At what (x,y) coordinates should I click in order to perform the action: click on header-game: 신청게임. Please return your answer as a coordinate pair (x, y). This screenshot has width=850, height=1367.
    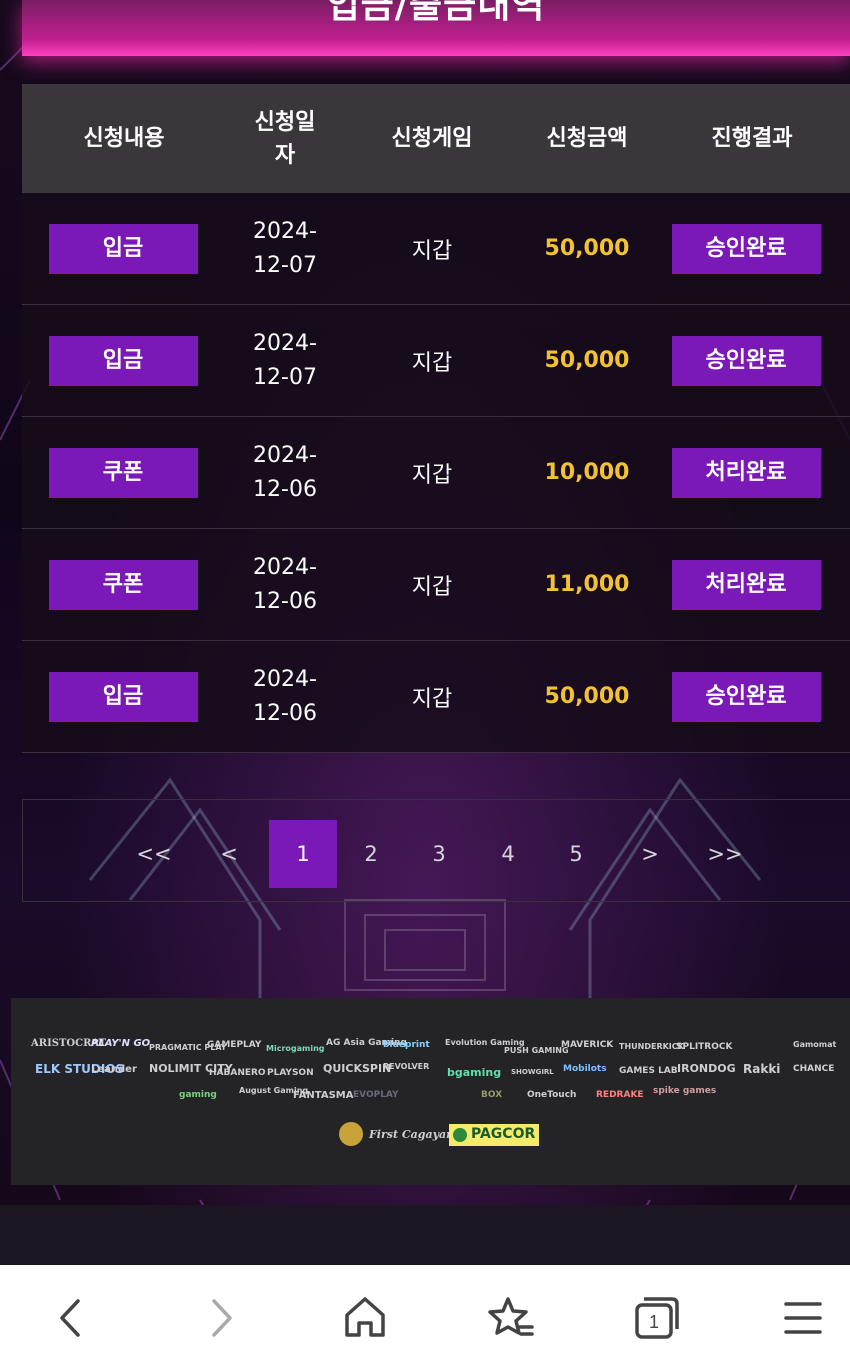
    Looking at the image, I should click on (432, 138).